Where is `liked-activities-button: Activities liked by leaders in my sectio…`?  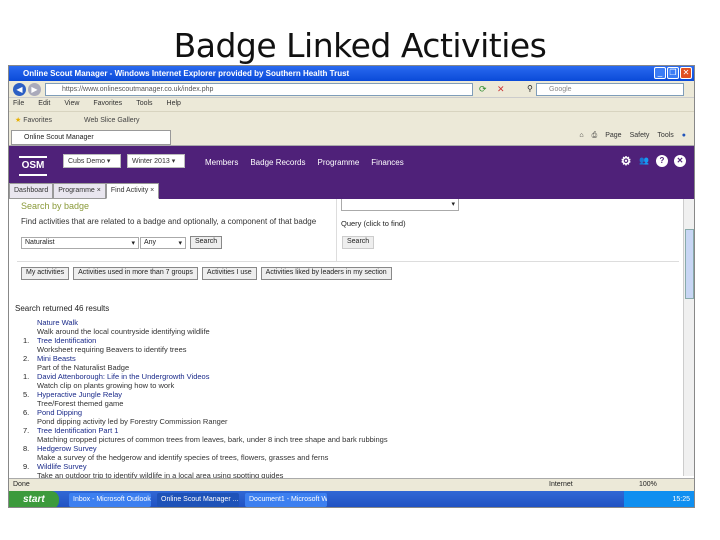
liked-activities-button: Activities liked by leaders in my sectio… is located at coordinates (326, 273).